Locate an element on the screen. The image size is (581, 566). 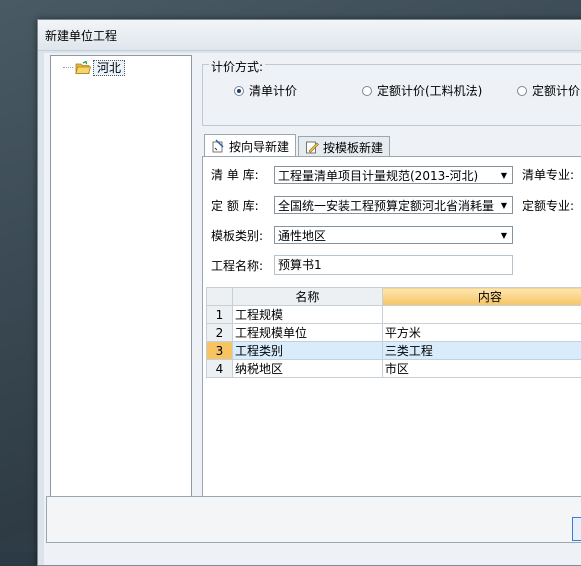
row-number: 1 is located at coordinates (220, 315).